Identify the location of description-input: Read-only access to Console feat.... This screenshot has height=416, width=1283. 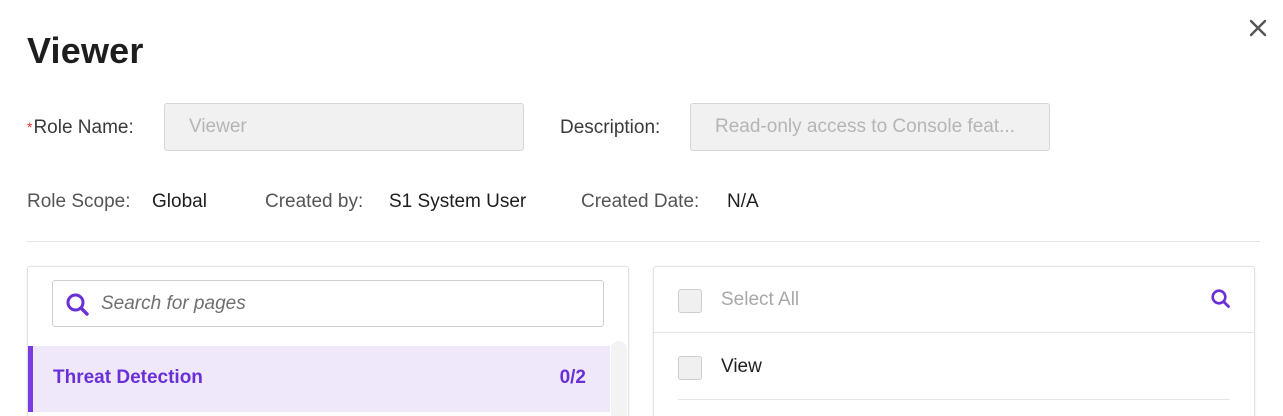
(870, 127).